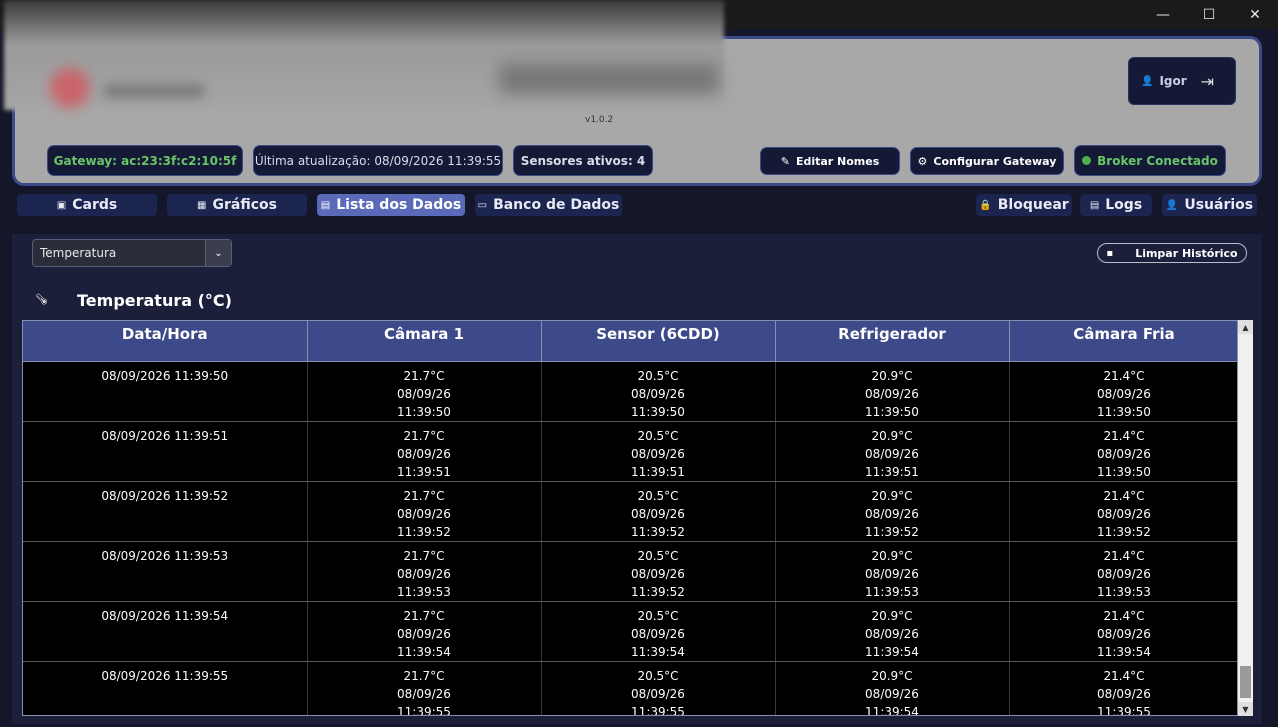 This screenshot has height=727, width=1278. Describe the element at coordinates (1147, 81) in the screenshot. I see `user-icon: 👤` at that location.